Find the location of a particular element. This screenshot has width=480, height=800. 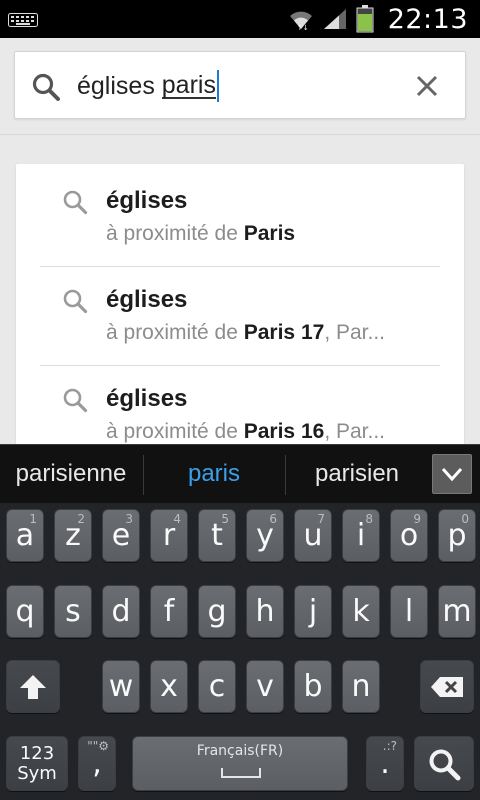

query-text: églises is located at coordinates (119, 85).